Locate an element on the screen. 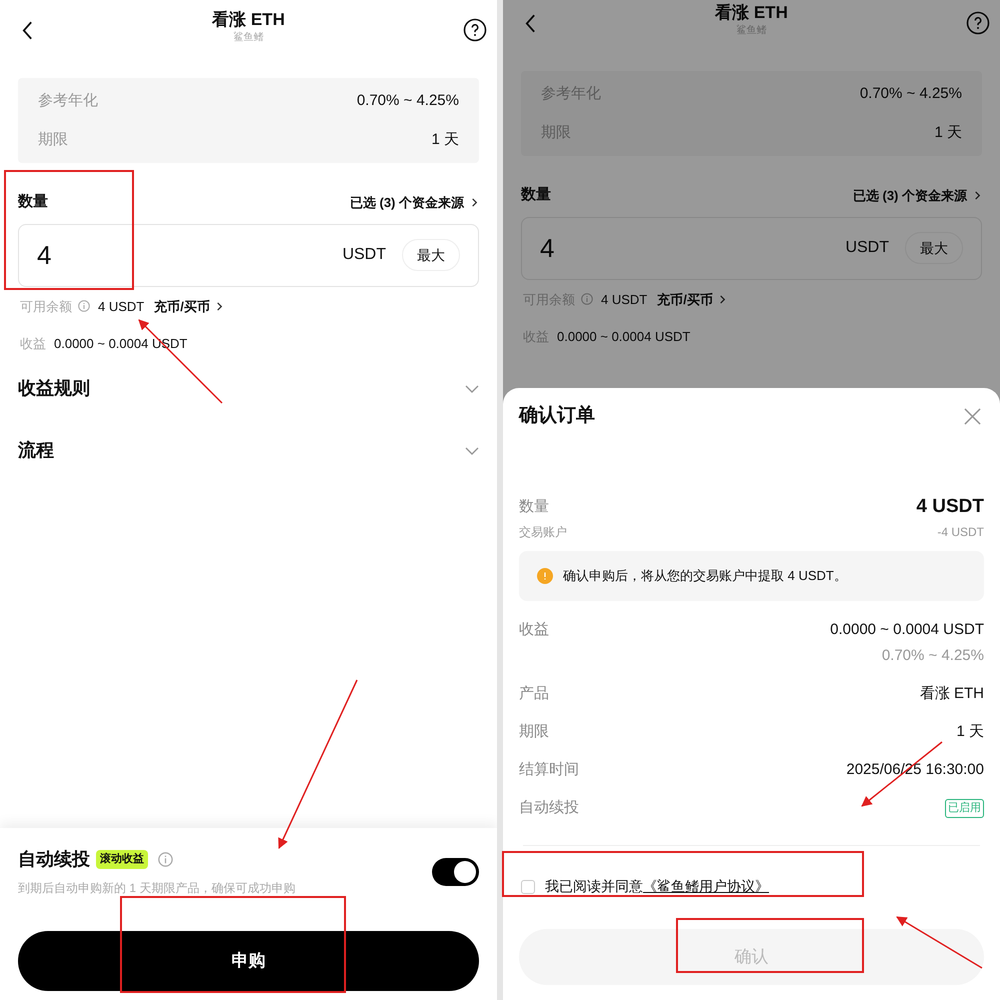 This screenshot has width=1000, height=1000. detail-label: 自动续投 is located at coordinates (549, 808).